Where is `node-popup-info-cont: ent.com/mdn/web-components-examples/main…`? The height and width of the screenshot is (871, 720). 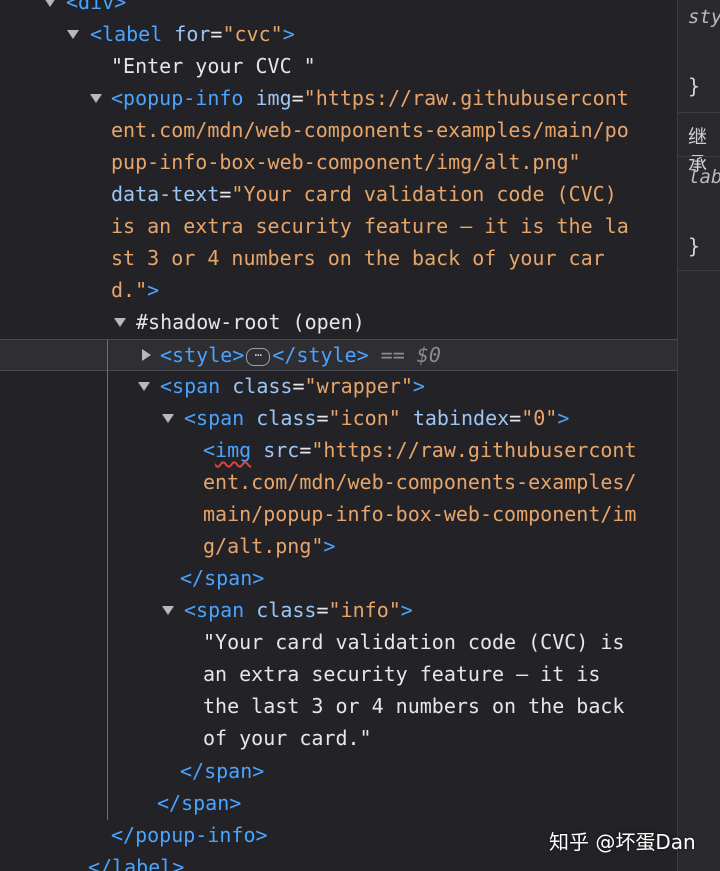
node-popup-info-cont: ent.com/mdn/web-components-examples/main… is located at coordinates (370, 130).